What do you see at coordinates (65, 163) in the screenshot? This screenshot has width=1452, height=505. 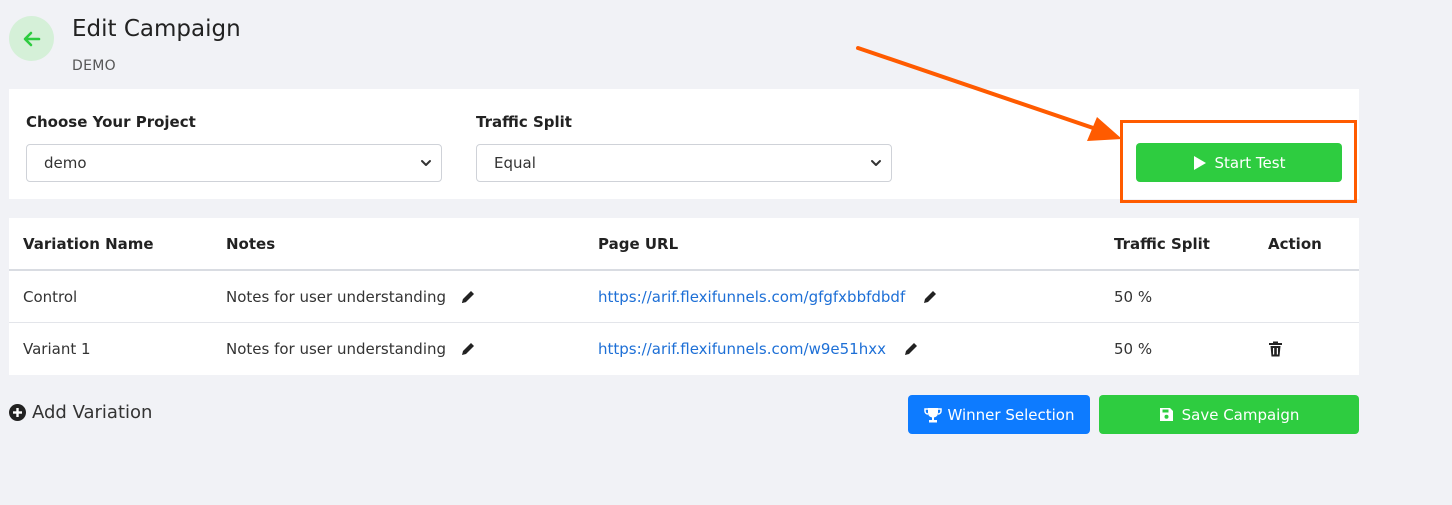 I see `project-select-value: demo` at bounding box center [65, 163].